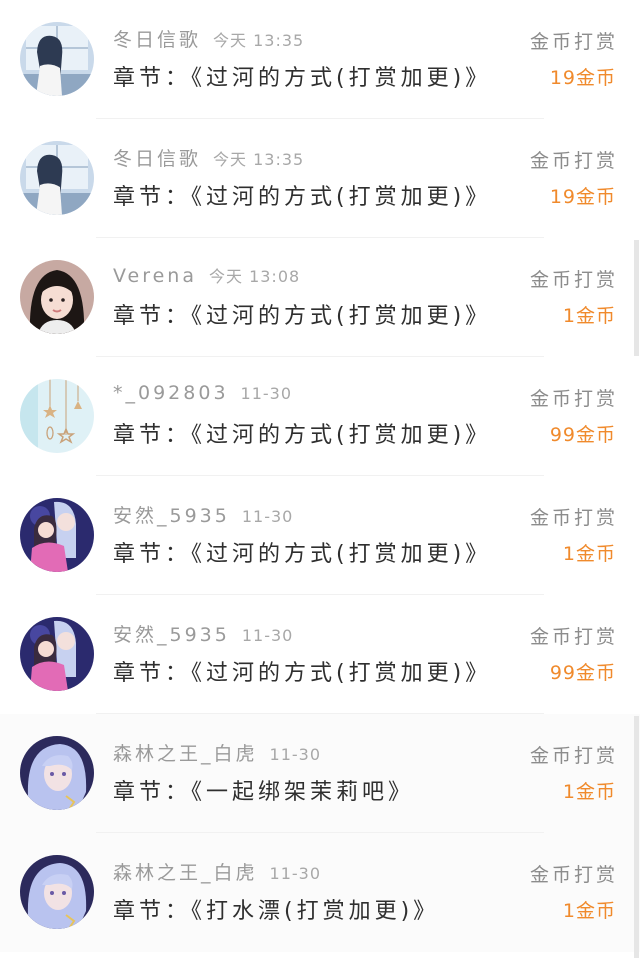 The height and width of the screenshot is (958, 640). I want to click on list-item: 安然_5935 11-30 章节：《过河的方式(打赏加更)》 金币打赏 1金币, so click(320, 535).